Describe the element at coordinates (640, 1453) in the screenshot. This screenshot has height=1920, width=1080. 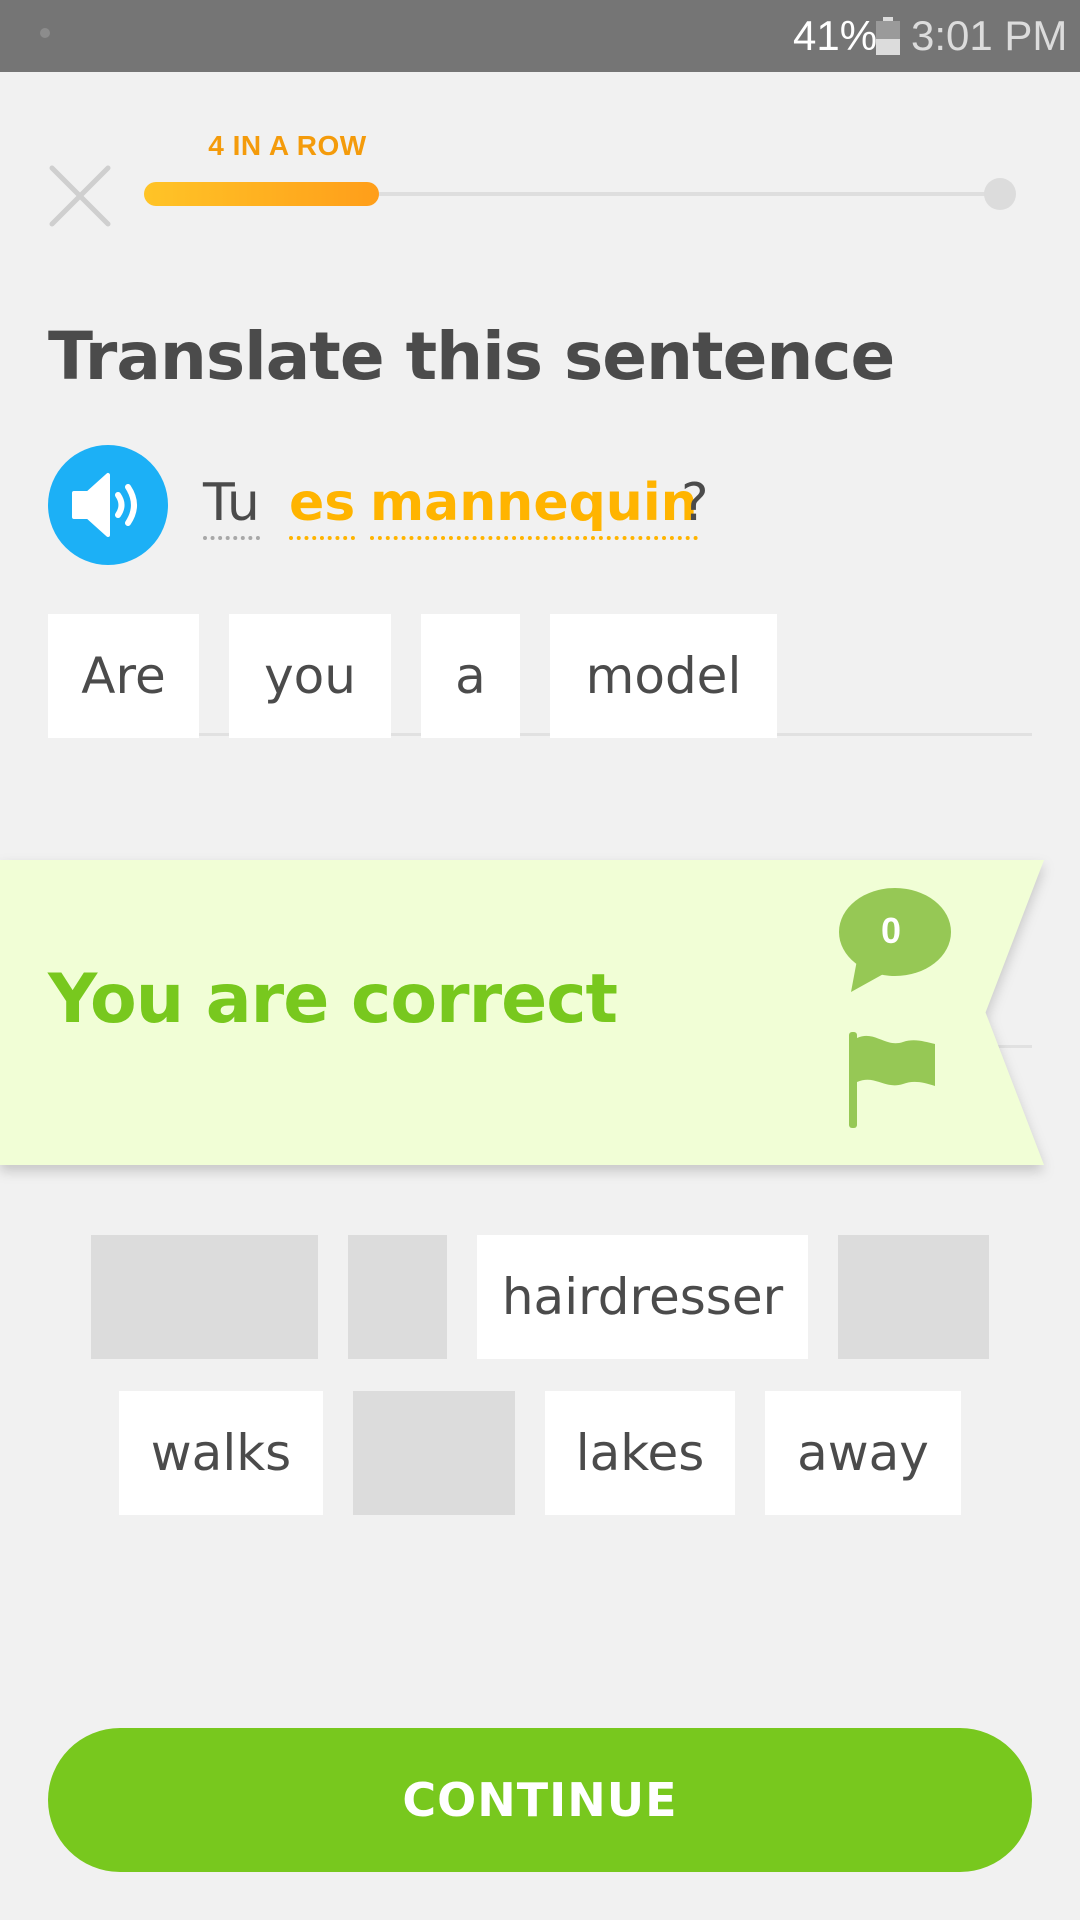
I see `word-bank-tile: lakes` at that location.